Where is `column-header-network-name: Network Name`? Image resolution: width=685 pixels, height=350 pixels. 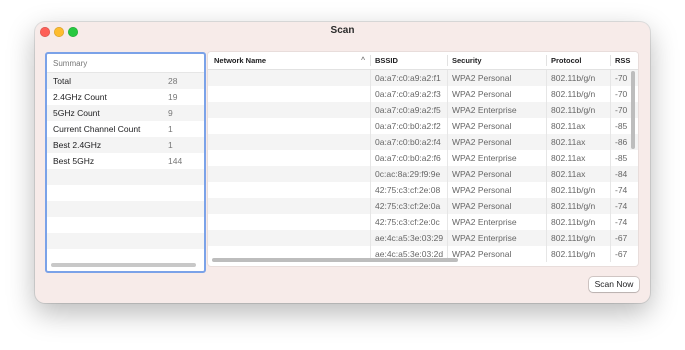 column-header-network-name: Network Name is located at coordinates (240, 60).